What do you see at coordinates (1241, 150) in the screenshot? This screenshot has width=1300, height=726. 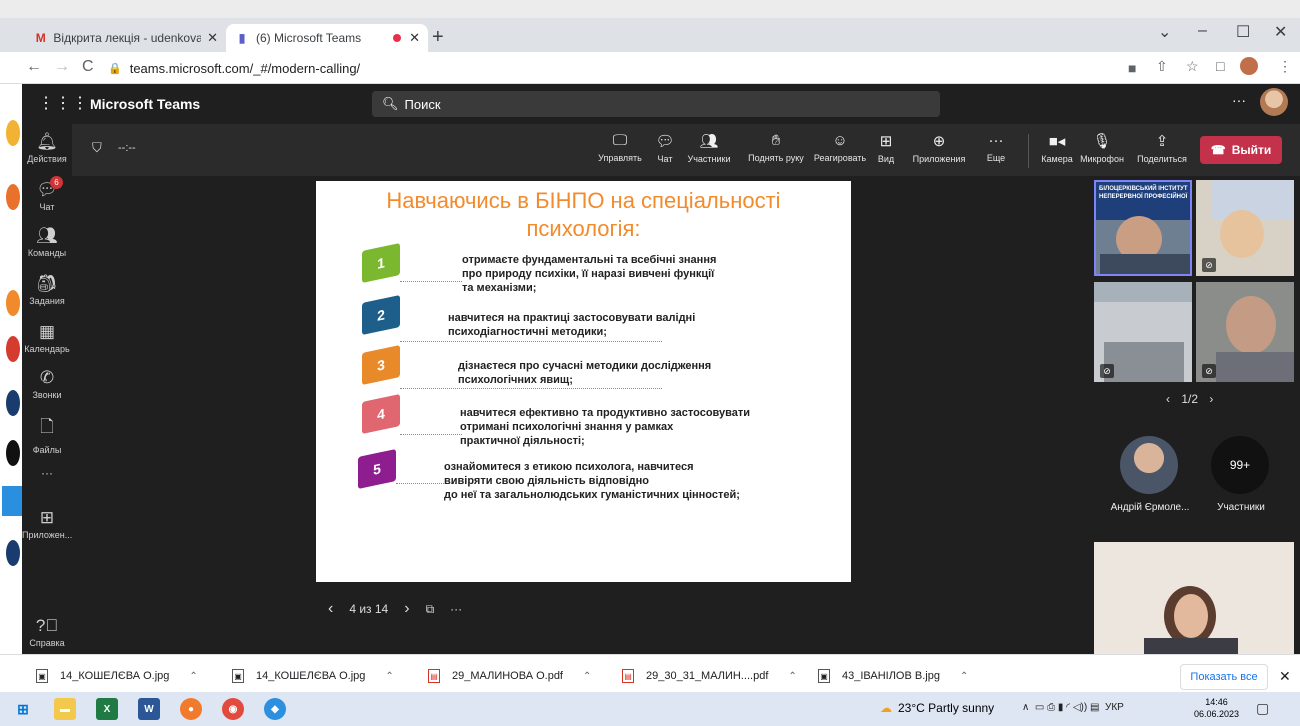 I see `leave-button: ☎ Выйти` at bounding box center [1241, 150].